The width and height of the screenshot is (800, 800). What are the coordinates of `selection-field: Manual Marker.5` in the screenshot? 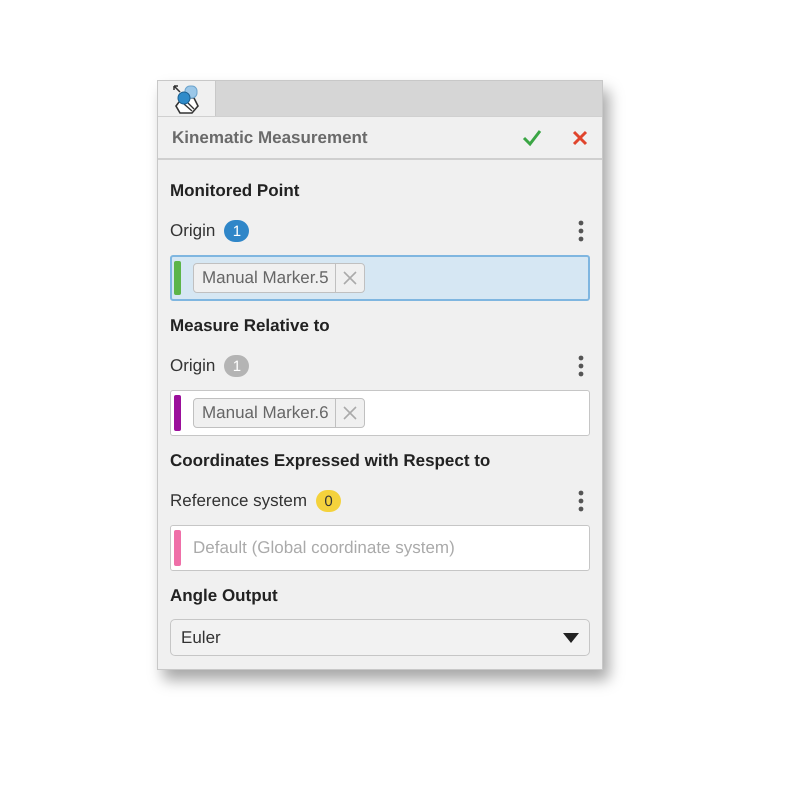 It's located at (380, 278).